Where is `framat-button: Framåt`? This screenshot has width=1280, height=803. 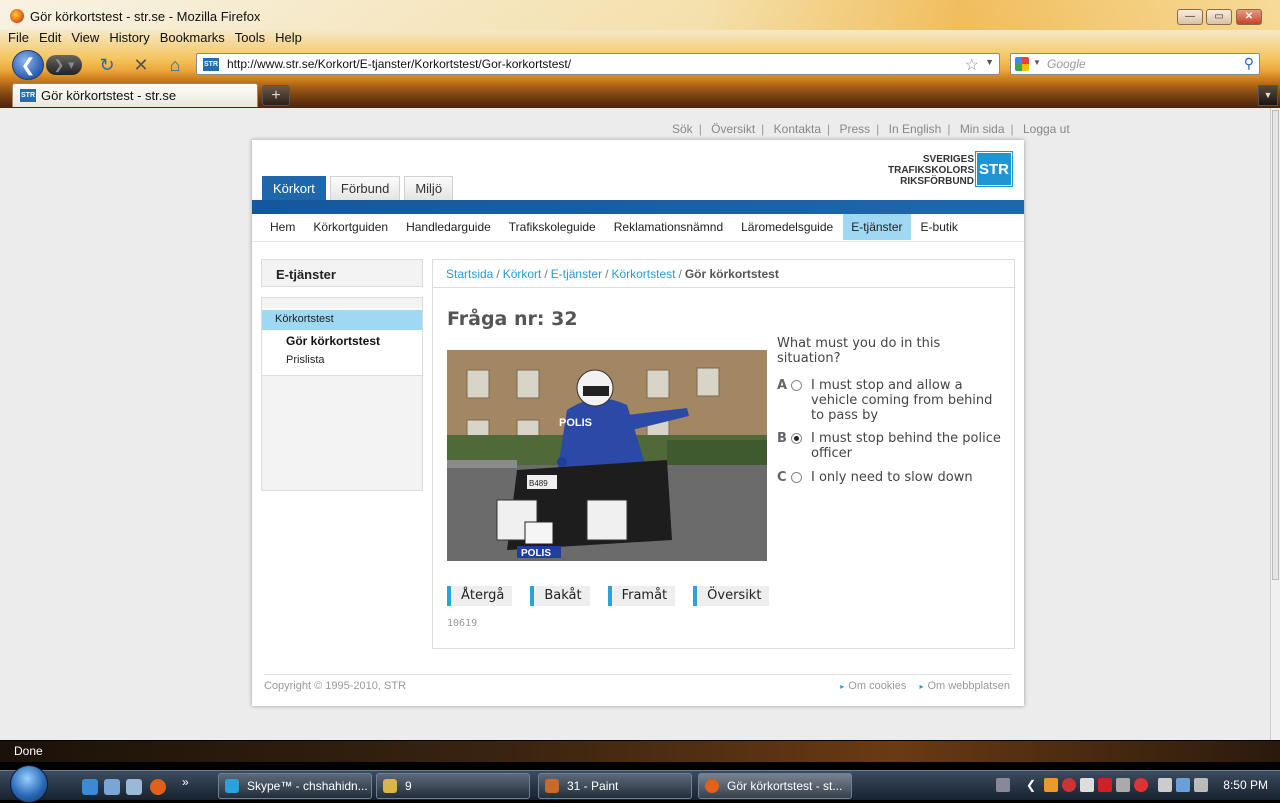
framat-button: Framåt is located at coordinates (641, 596).